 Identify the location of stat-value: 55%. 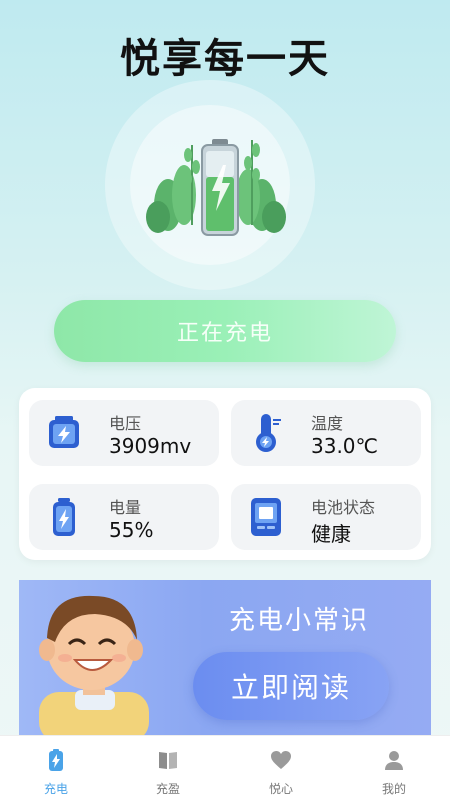
(131, 530).